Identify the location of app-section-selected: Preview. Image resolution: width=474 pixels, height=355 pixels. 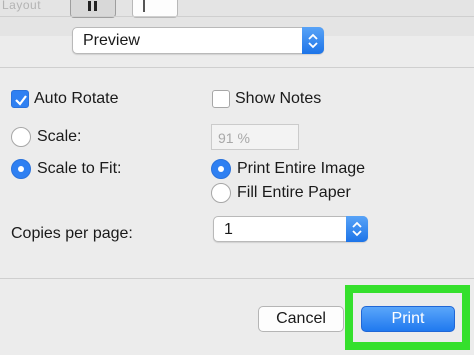
(111, 40).